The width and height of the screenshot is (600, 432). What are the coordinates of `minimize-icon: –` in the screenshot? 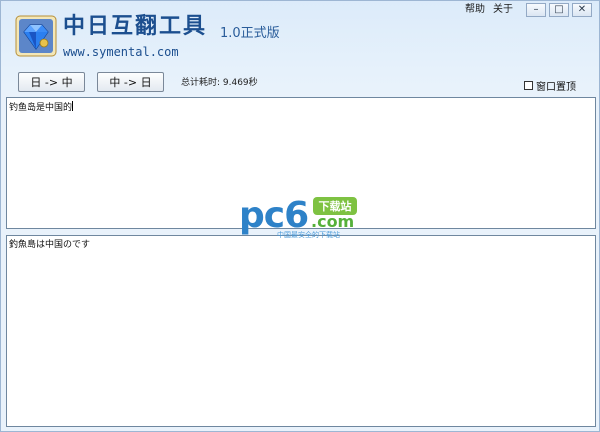 It's located at (536, 9).